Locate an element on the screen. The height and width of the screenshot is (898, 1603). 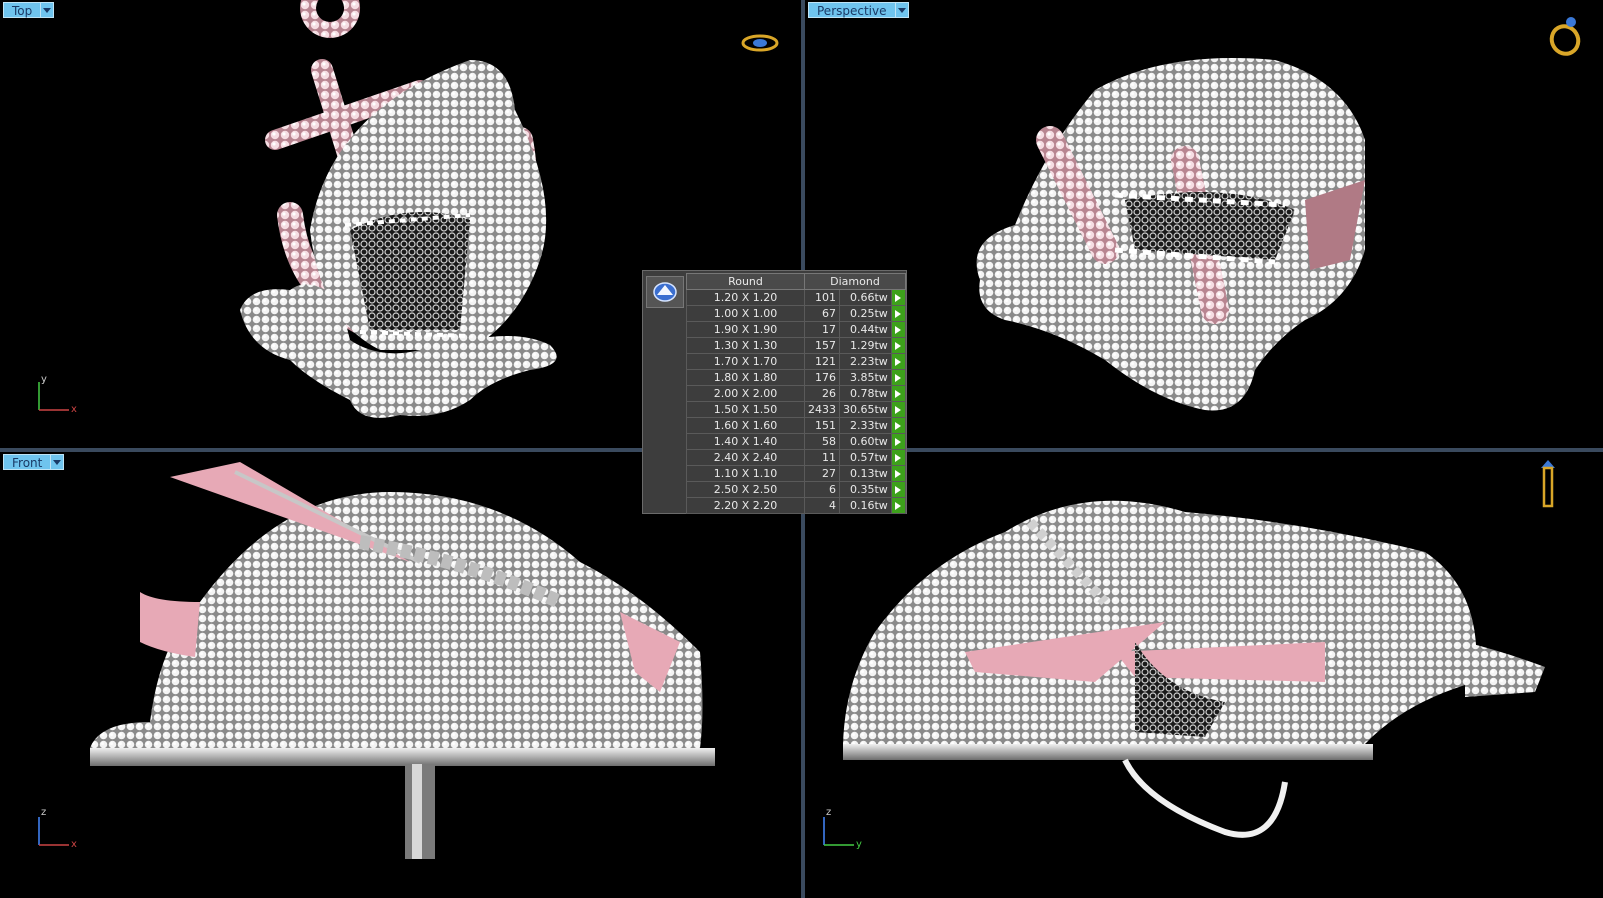
table-row: 1.60 X 1.60 151 2.33tw is located at coordinates (796, 425).